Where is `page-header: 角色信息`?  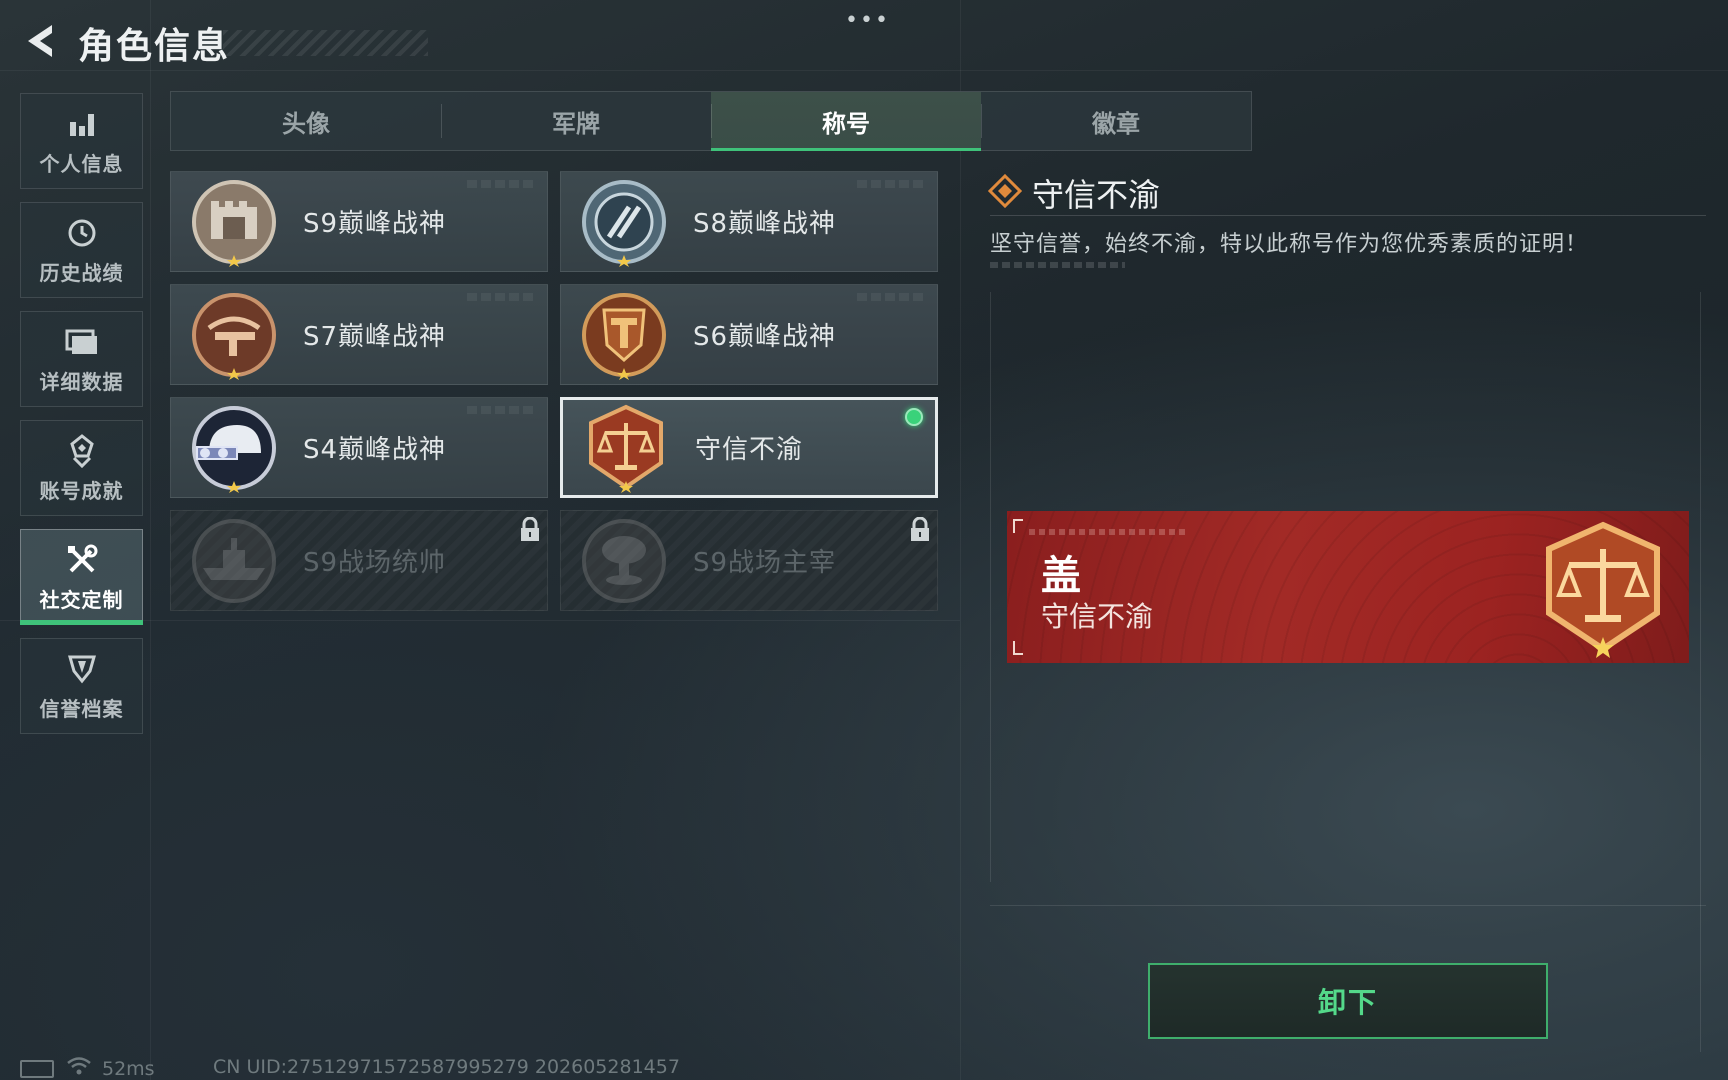
page-header: 角色信息 is located at coordinates (223, 43).